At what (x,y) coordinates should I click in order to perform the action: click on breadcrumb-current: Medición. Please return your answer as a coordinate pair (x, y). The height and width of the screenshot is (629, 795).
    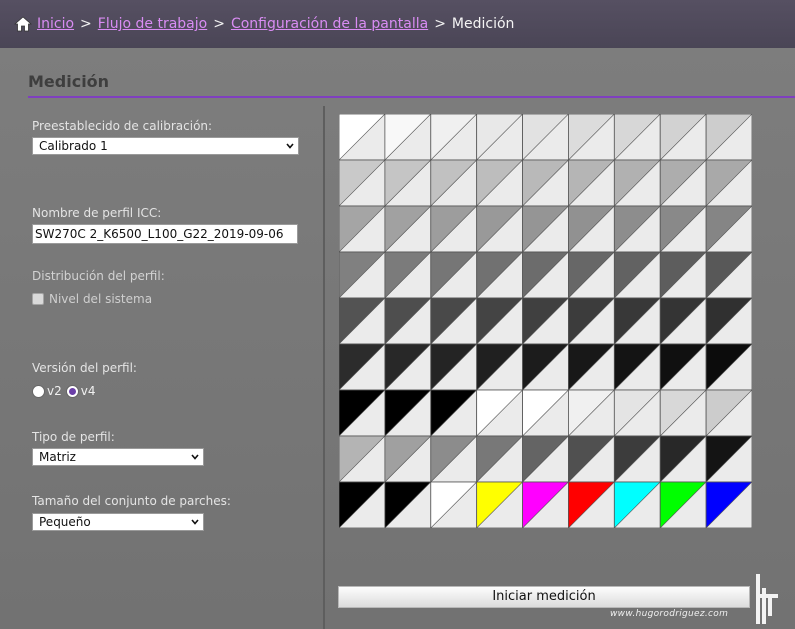
    Looking at the image, I should click on (483, 24).